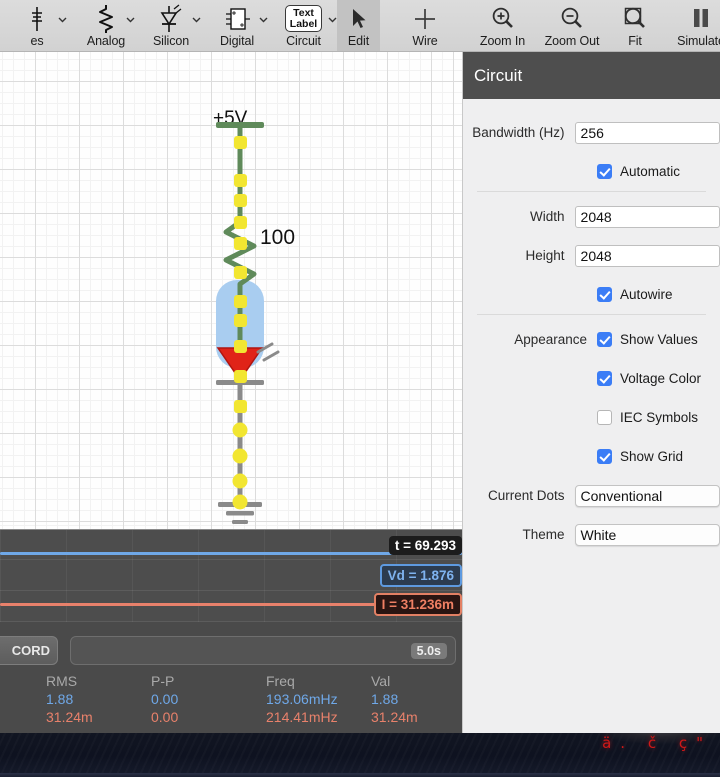 The height and width of the screenshot is (777, 720). I want to click on voltage-val: 1.88, so click(385, 699).